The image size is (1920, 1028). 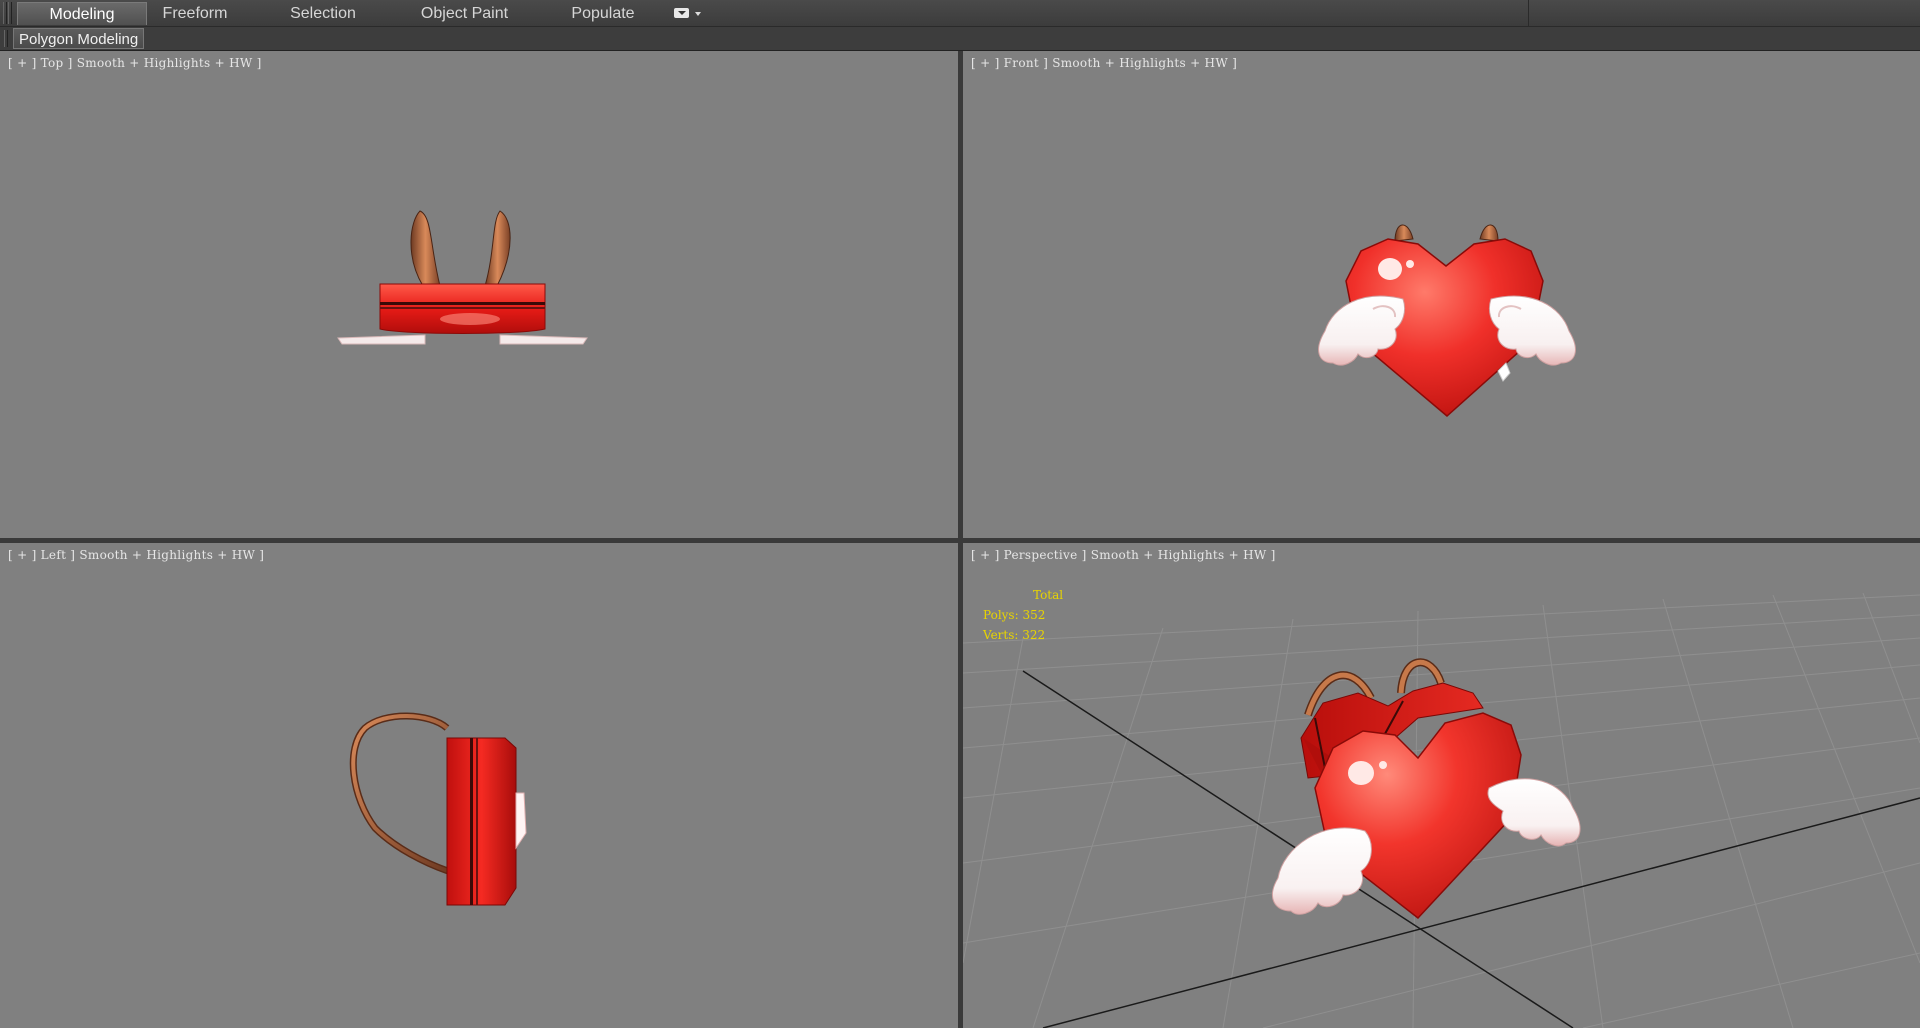 I want to click on ribbon-options-icon, so click(x=681, y=13).